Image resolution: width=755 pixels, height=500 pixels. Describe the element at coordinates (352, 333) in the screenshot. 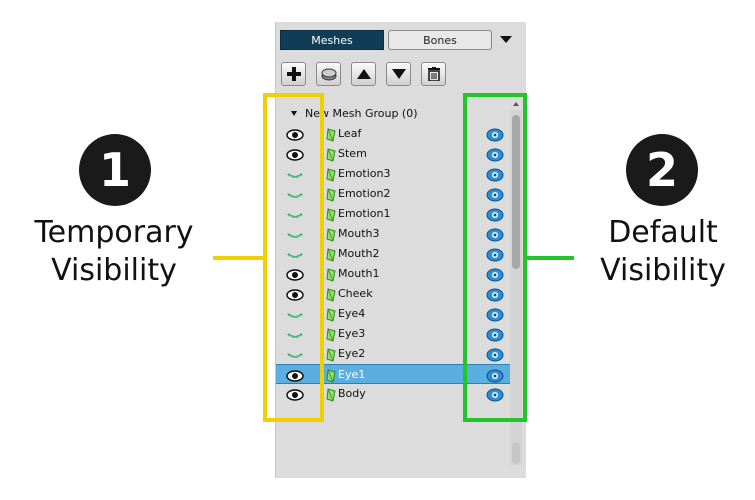

I see `mesh-label: Eye3` at that location.